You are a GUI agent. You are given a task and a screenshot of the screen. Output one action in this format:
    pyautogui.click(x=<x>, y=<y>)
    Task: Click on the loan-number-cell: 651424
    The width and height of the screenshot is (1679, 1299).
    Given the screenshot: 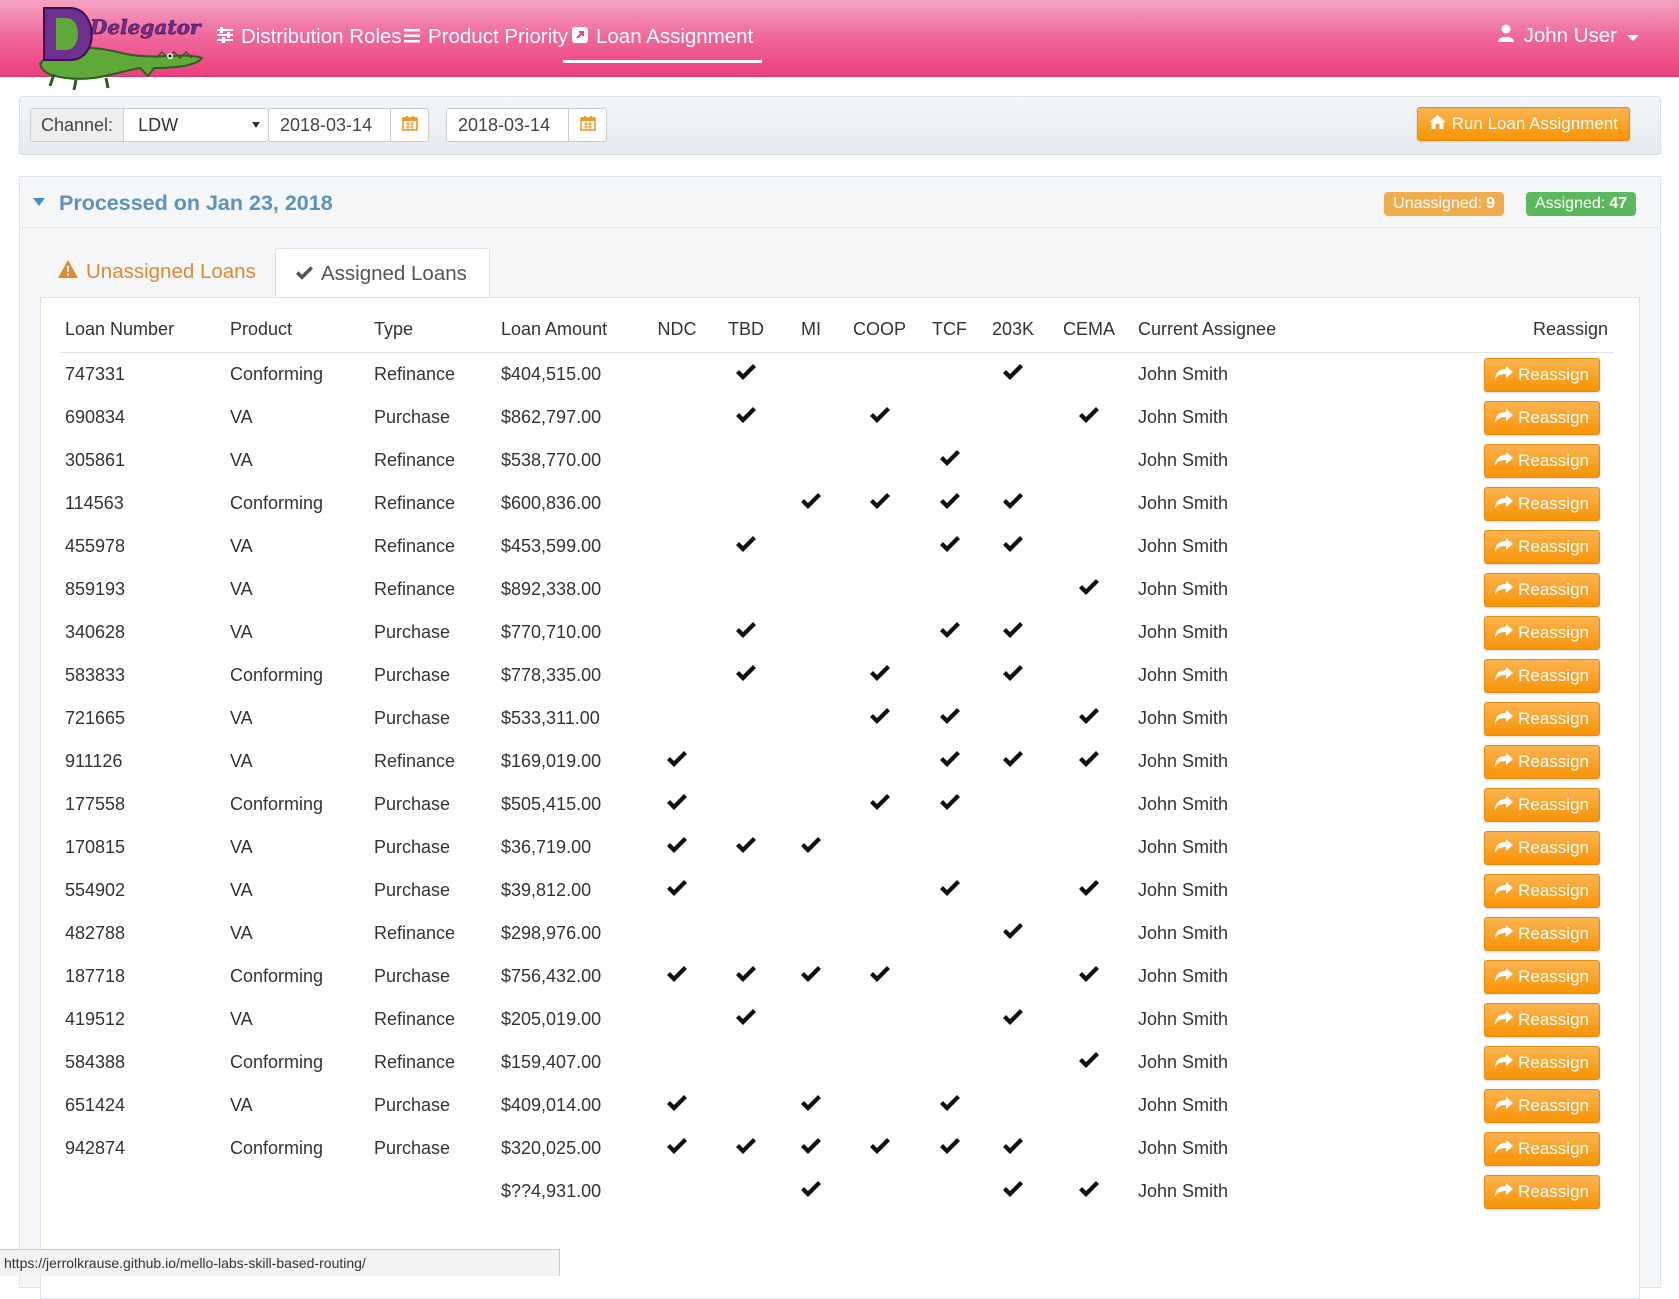 What is the action you would take?
    pyautogui.click(x=95, y=1105)
    